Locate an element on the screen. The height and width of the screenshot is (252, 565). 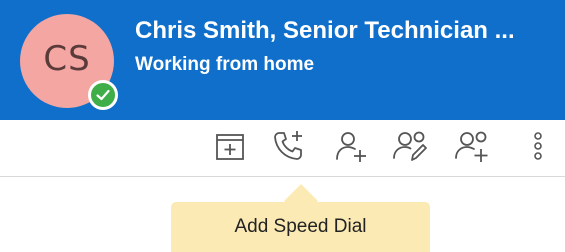
group-add-icon is located at coordinates (471, 146).